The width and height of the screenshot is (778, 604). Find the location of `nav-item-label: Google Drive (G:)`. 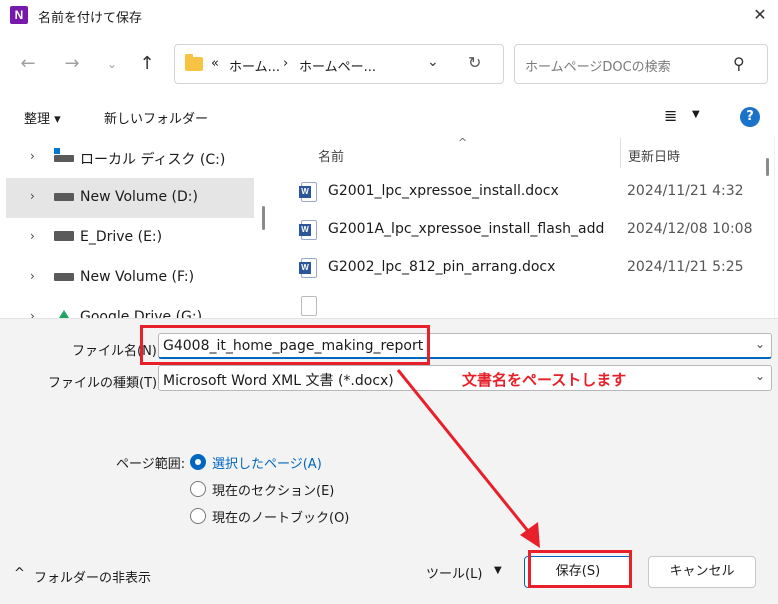

nav-item-label: Google Drive (G:) is located at coordinates (141, 313).